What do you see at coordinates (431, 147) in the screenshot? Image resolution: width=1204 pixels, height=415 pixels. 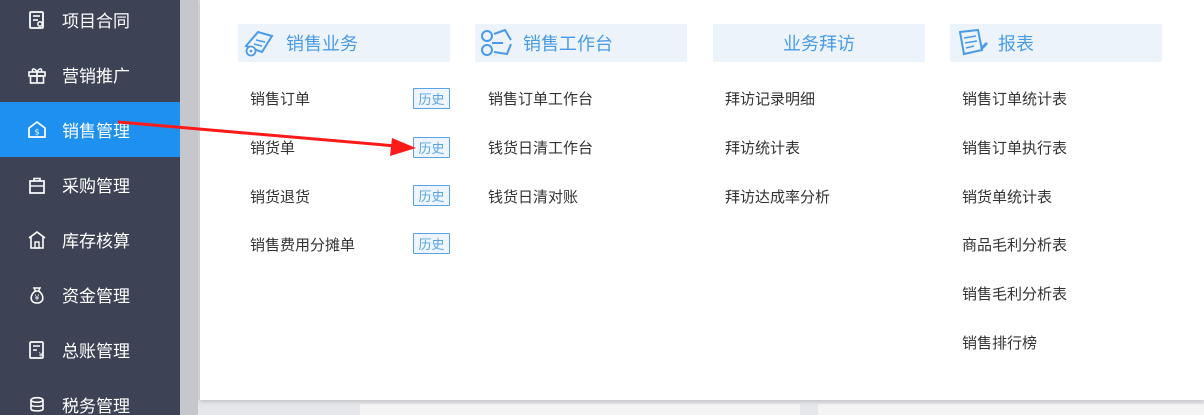 I see `history-button-delivery-note: 历史` at bounding box center [431, 147].